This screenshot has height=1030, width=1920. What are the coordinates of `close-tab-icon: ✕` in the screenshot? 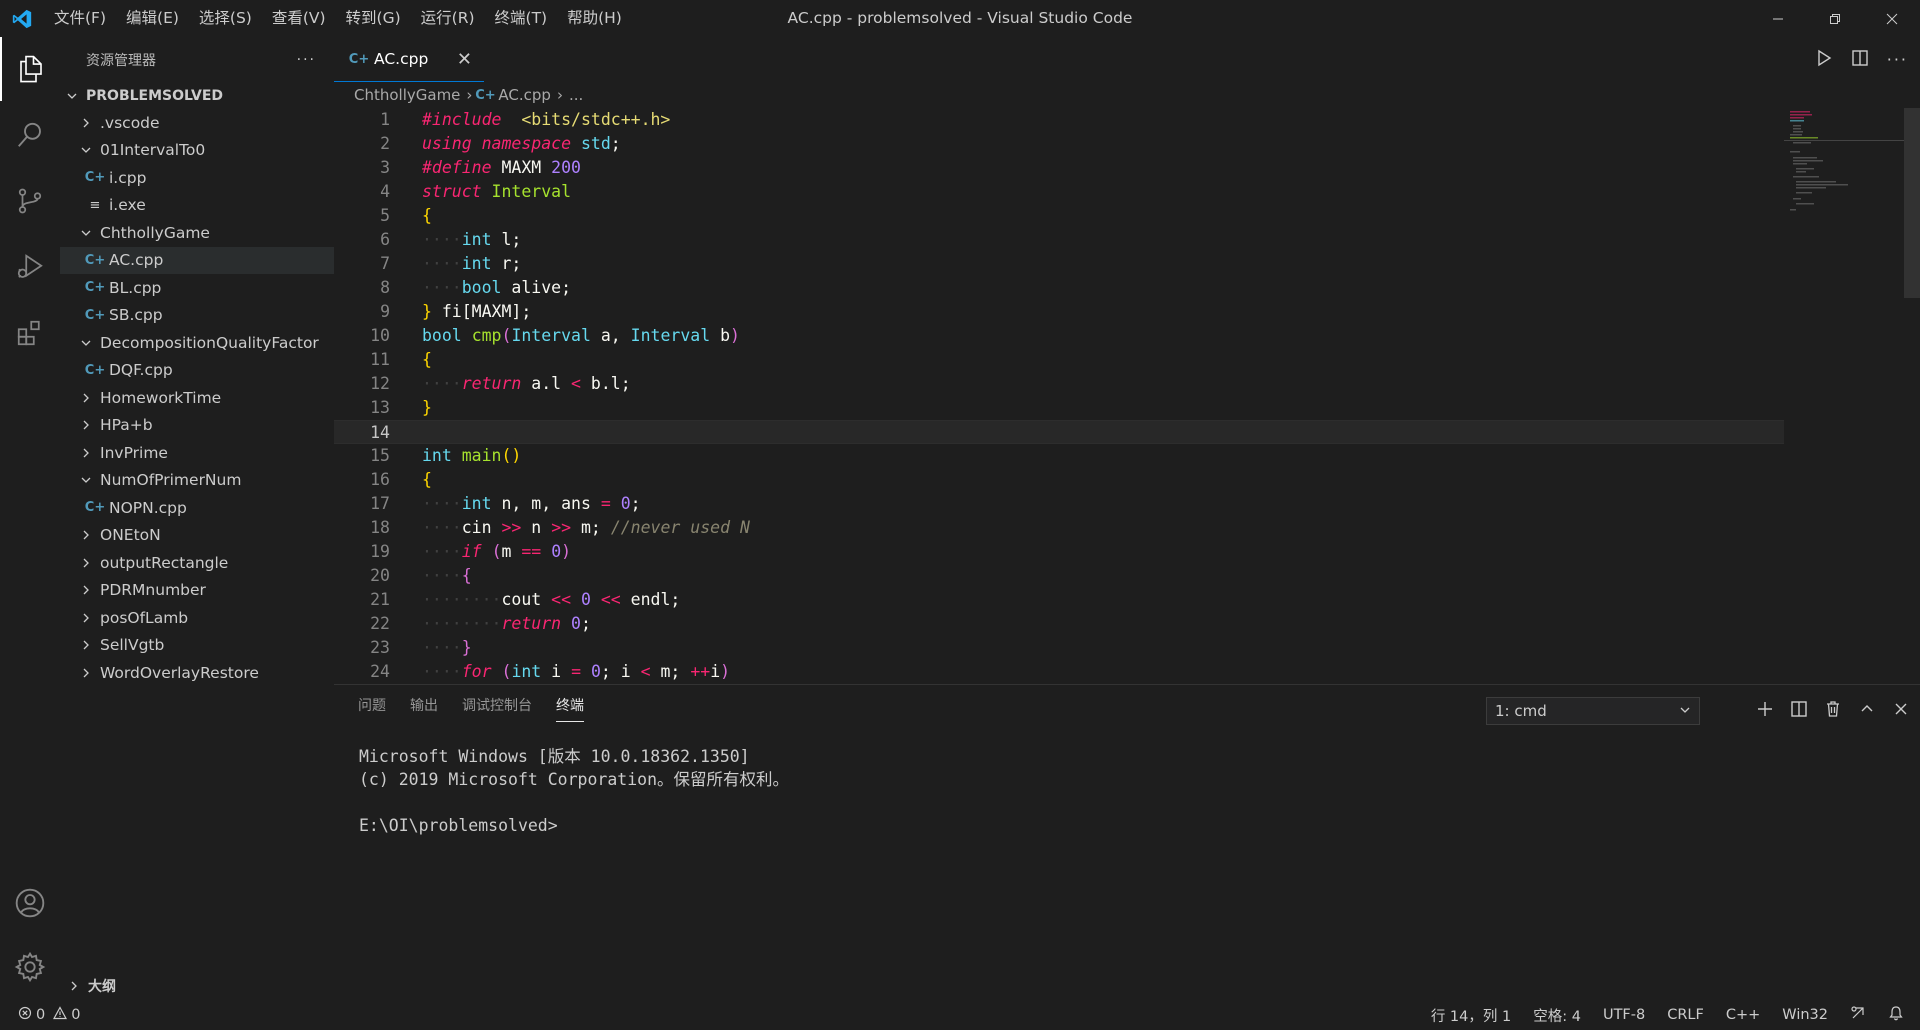 It's located at (464, 59).